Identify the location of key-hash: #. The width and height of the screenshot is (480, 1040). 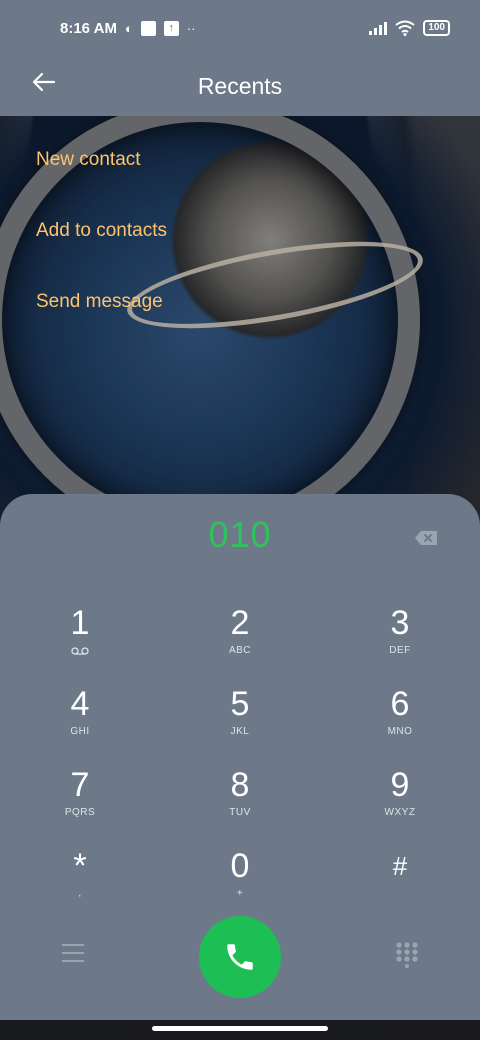
(400, 884).